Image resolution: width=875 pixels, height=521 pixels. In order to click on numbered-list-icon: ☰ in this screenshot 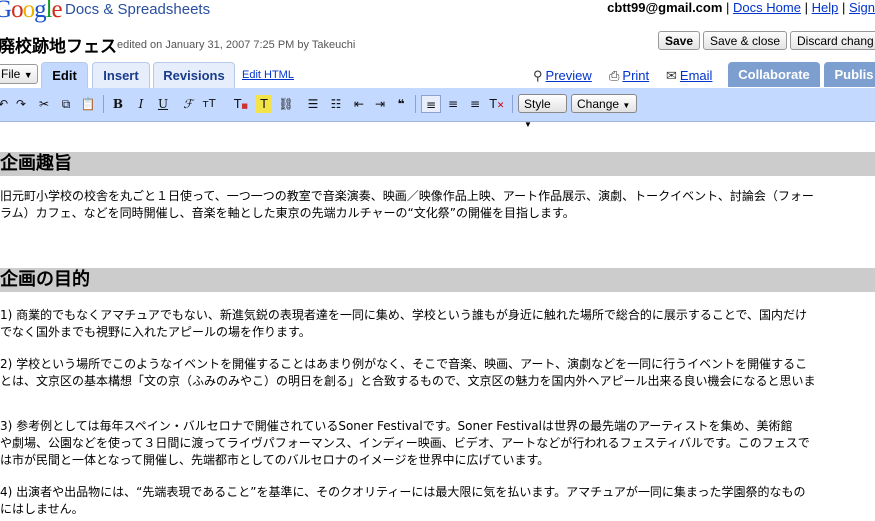, I will do `click(313, 104)`.